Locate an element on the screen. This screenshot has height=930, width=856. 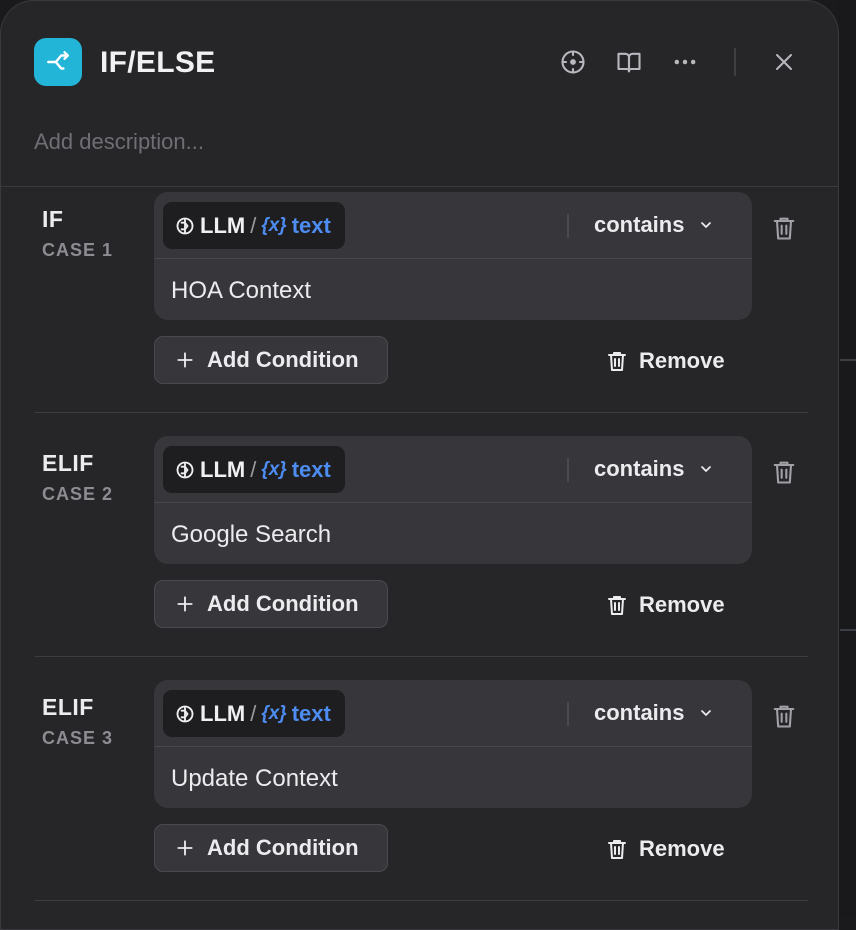
panel-title: IF/ELSE is located at coordinates (158, 62).